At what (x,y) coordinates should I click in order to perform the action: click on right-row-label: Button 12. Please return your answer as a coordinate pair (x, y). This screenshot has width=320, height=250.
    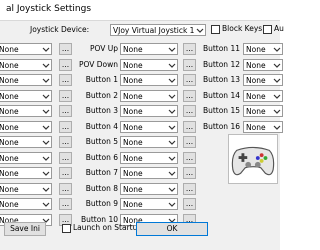
    Looking at the image, I should click on (221, 64).